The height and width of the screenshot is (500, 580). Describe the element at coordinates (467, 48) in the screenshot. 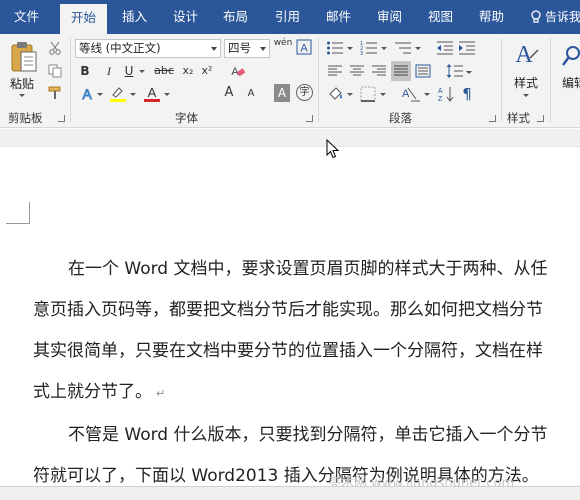

I see `increase-indent-icon` at that location.